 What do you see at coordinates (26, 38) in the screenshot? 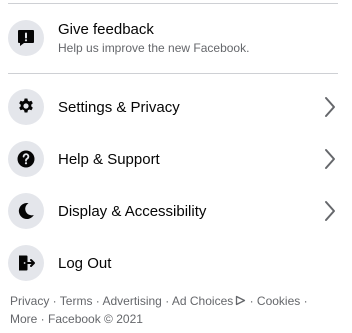
I see `feedback-icon` at bounding box center [26, 38].